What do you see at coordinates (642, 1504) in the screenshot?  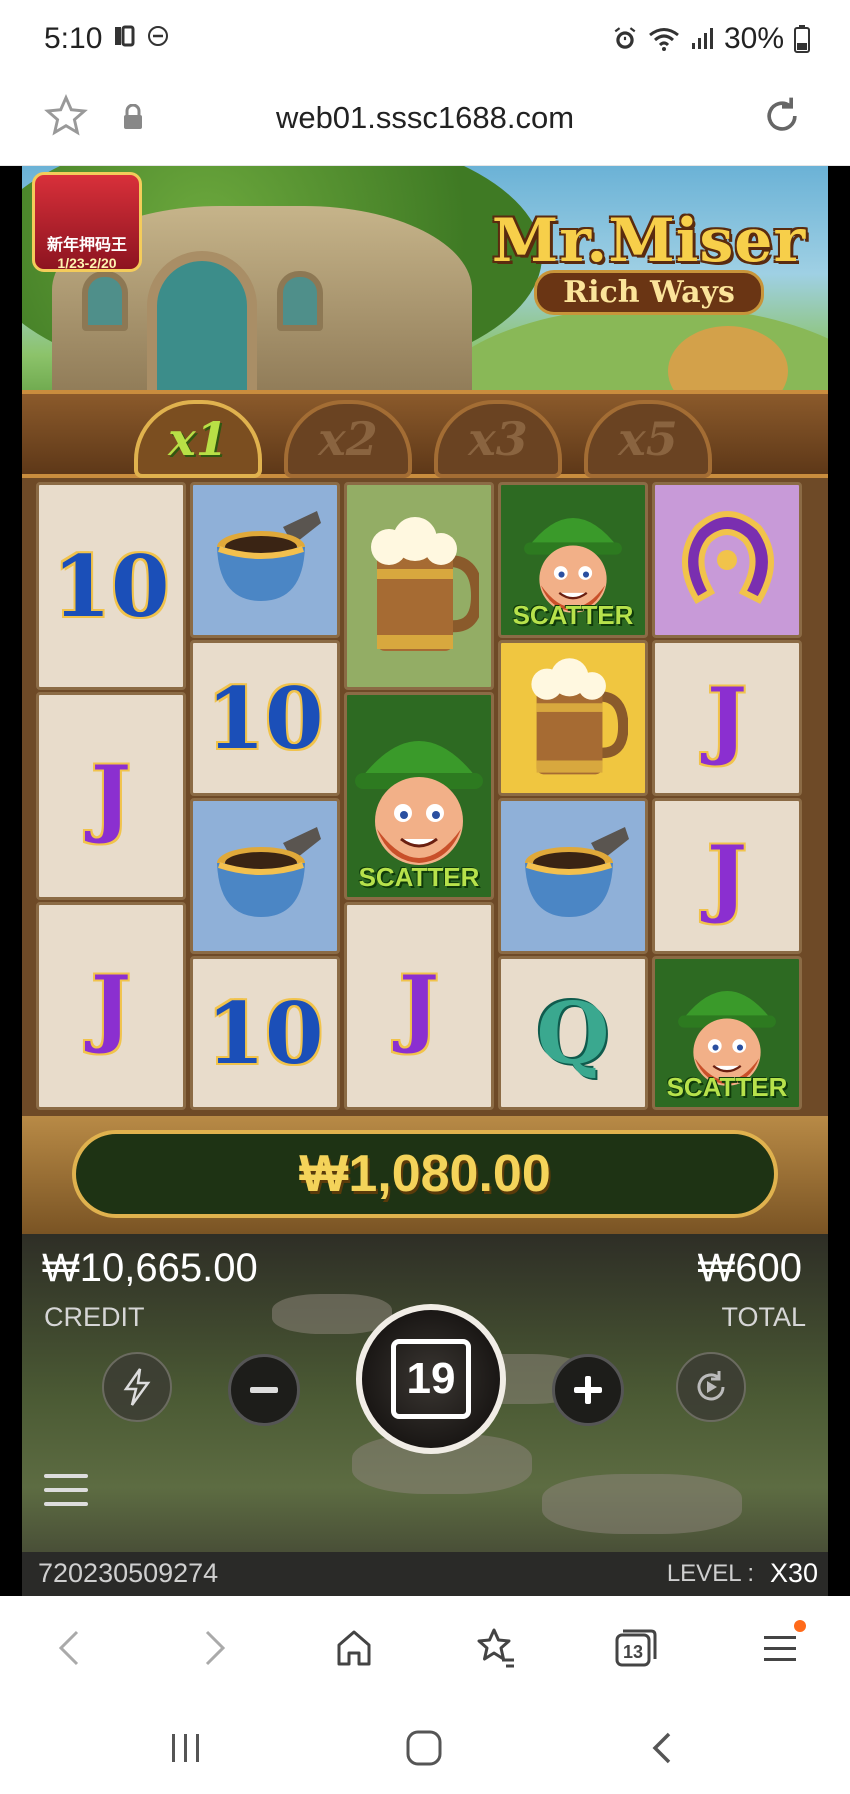 I see `path-stone` at bounding box center [642, 1504].